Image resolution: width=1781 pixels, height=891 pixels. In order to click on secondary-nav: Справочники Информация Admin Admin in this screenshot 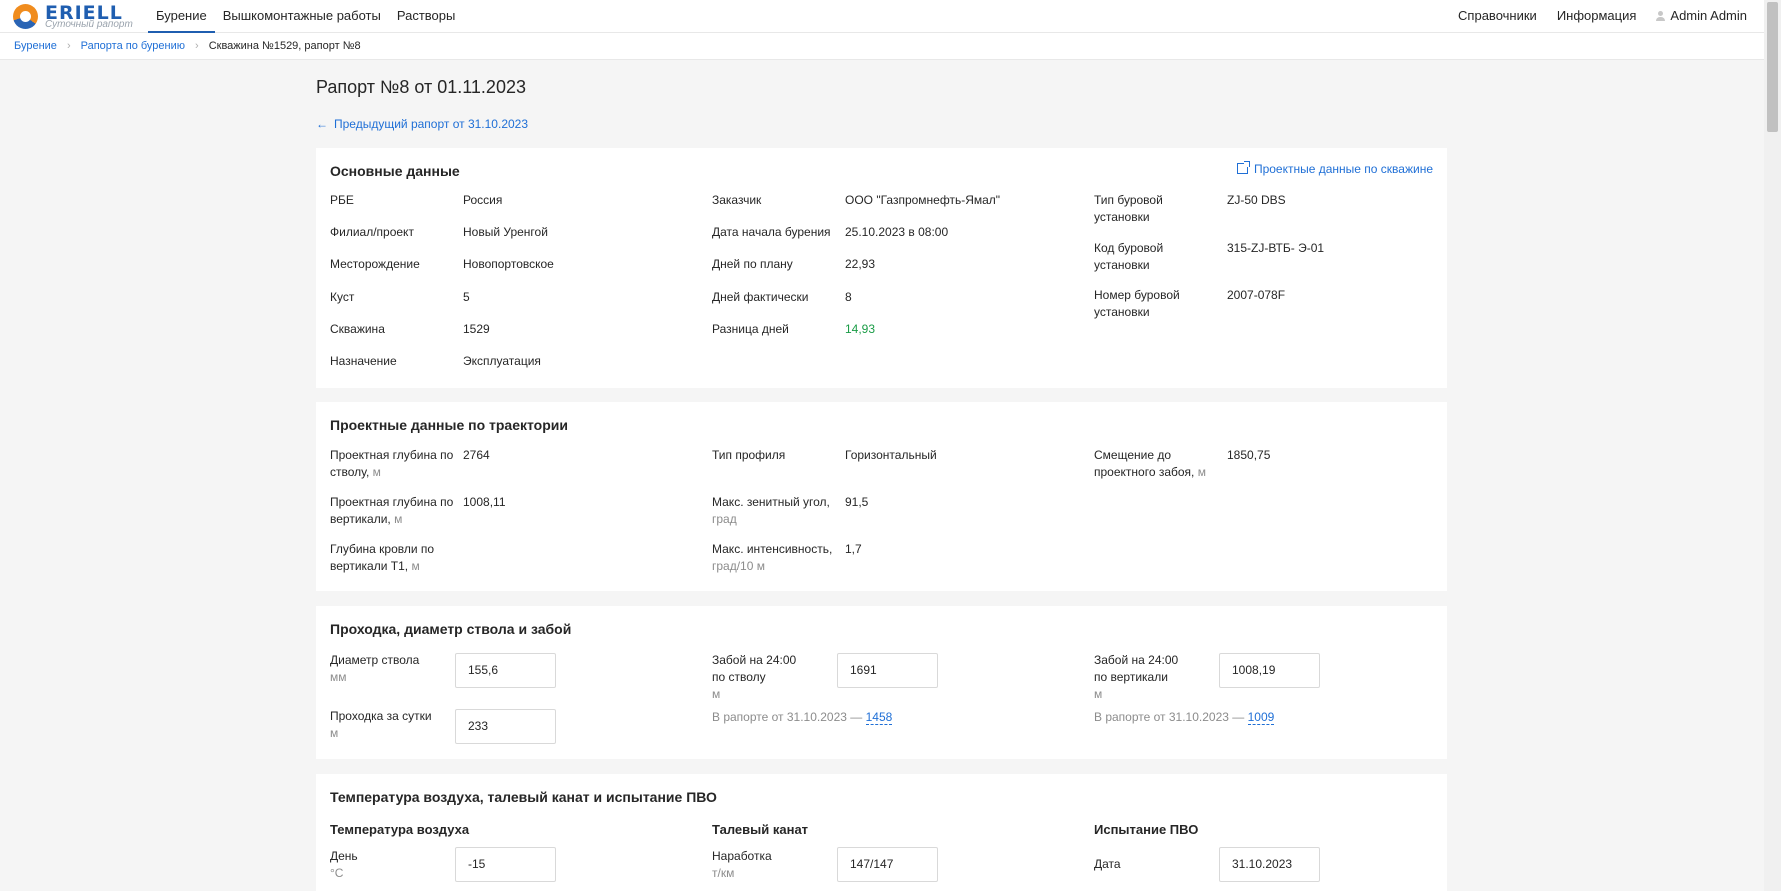, I will do `click(1602, 16)`.